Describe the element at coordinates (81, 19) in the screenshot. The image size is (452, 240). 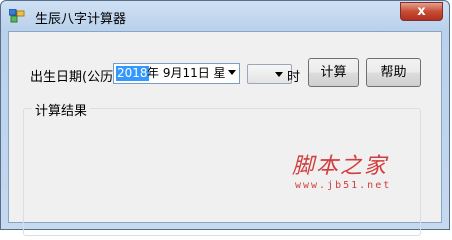
I see `window-title: 生辰八字计算器` at that location.